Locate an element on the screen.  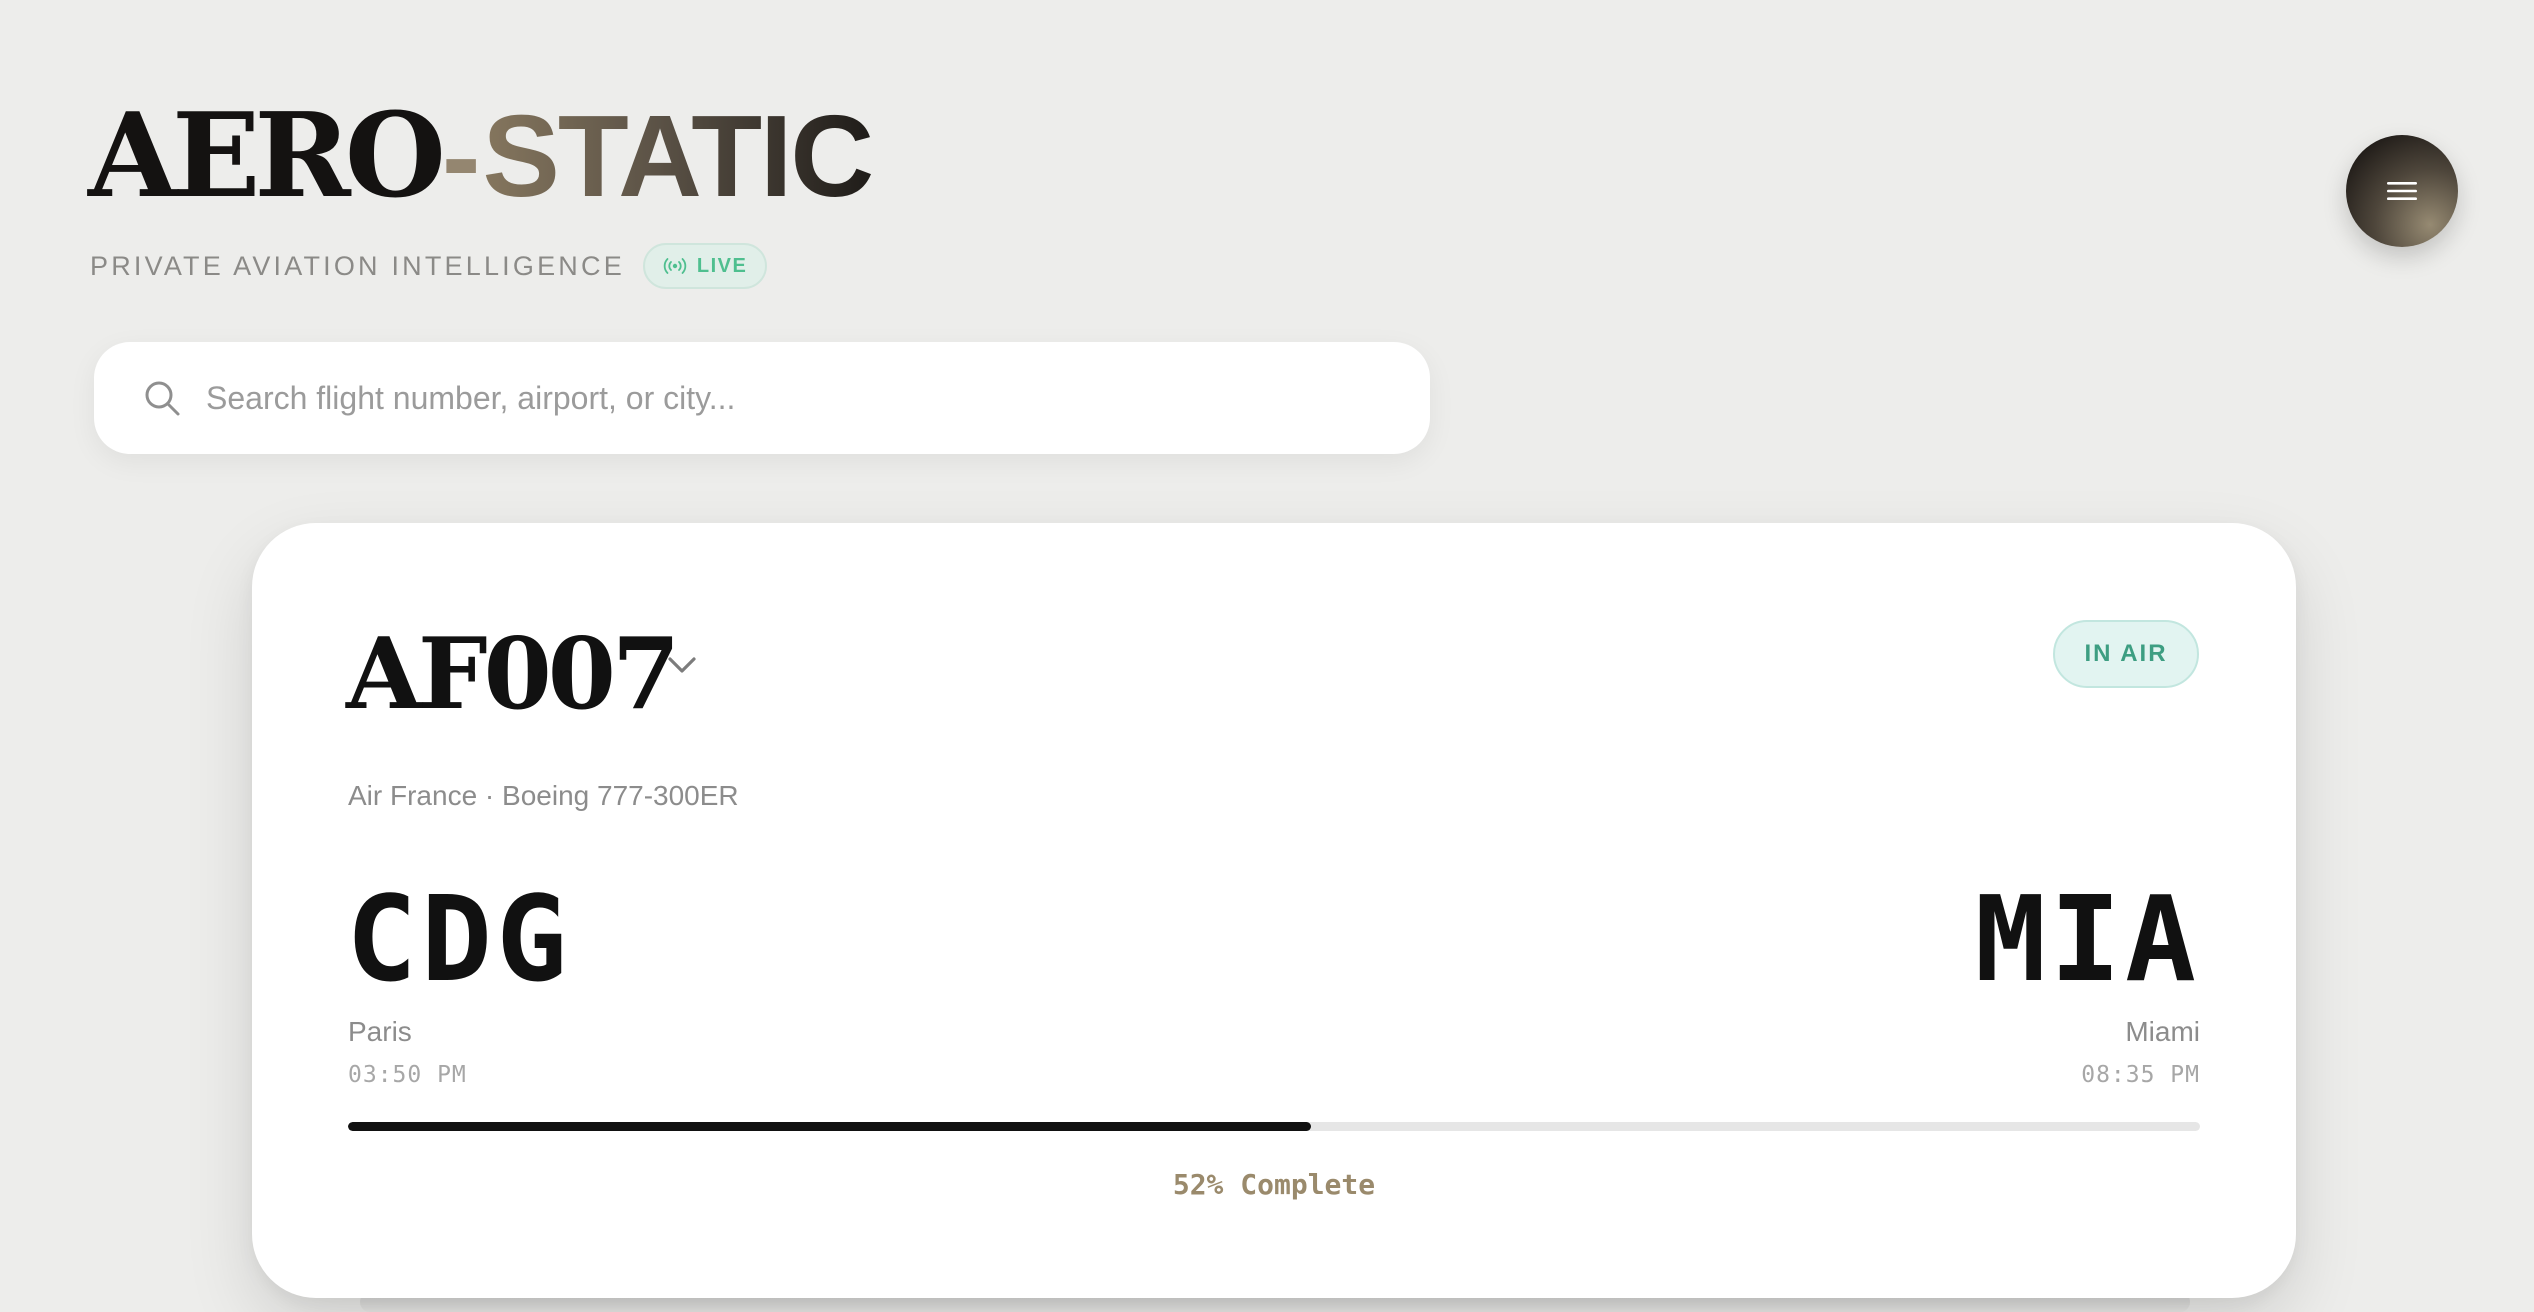
flight-number: AF007 is located at coordinates (513, 674).